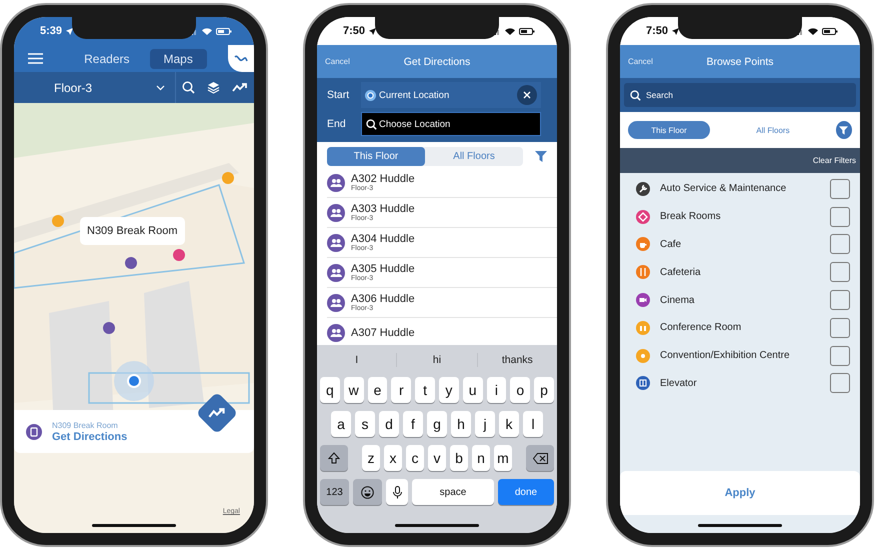  I want to click on start-field: Current Location, so click(451, 95).